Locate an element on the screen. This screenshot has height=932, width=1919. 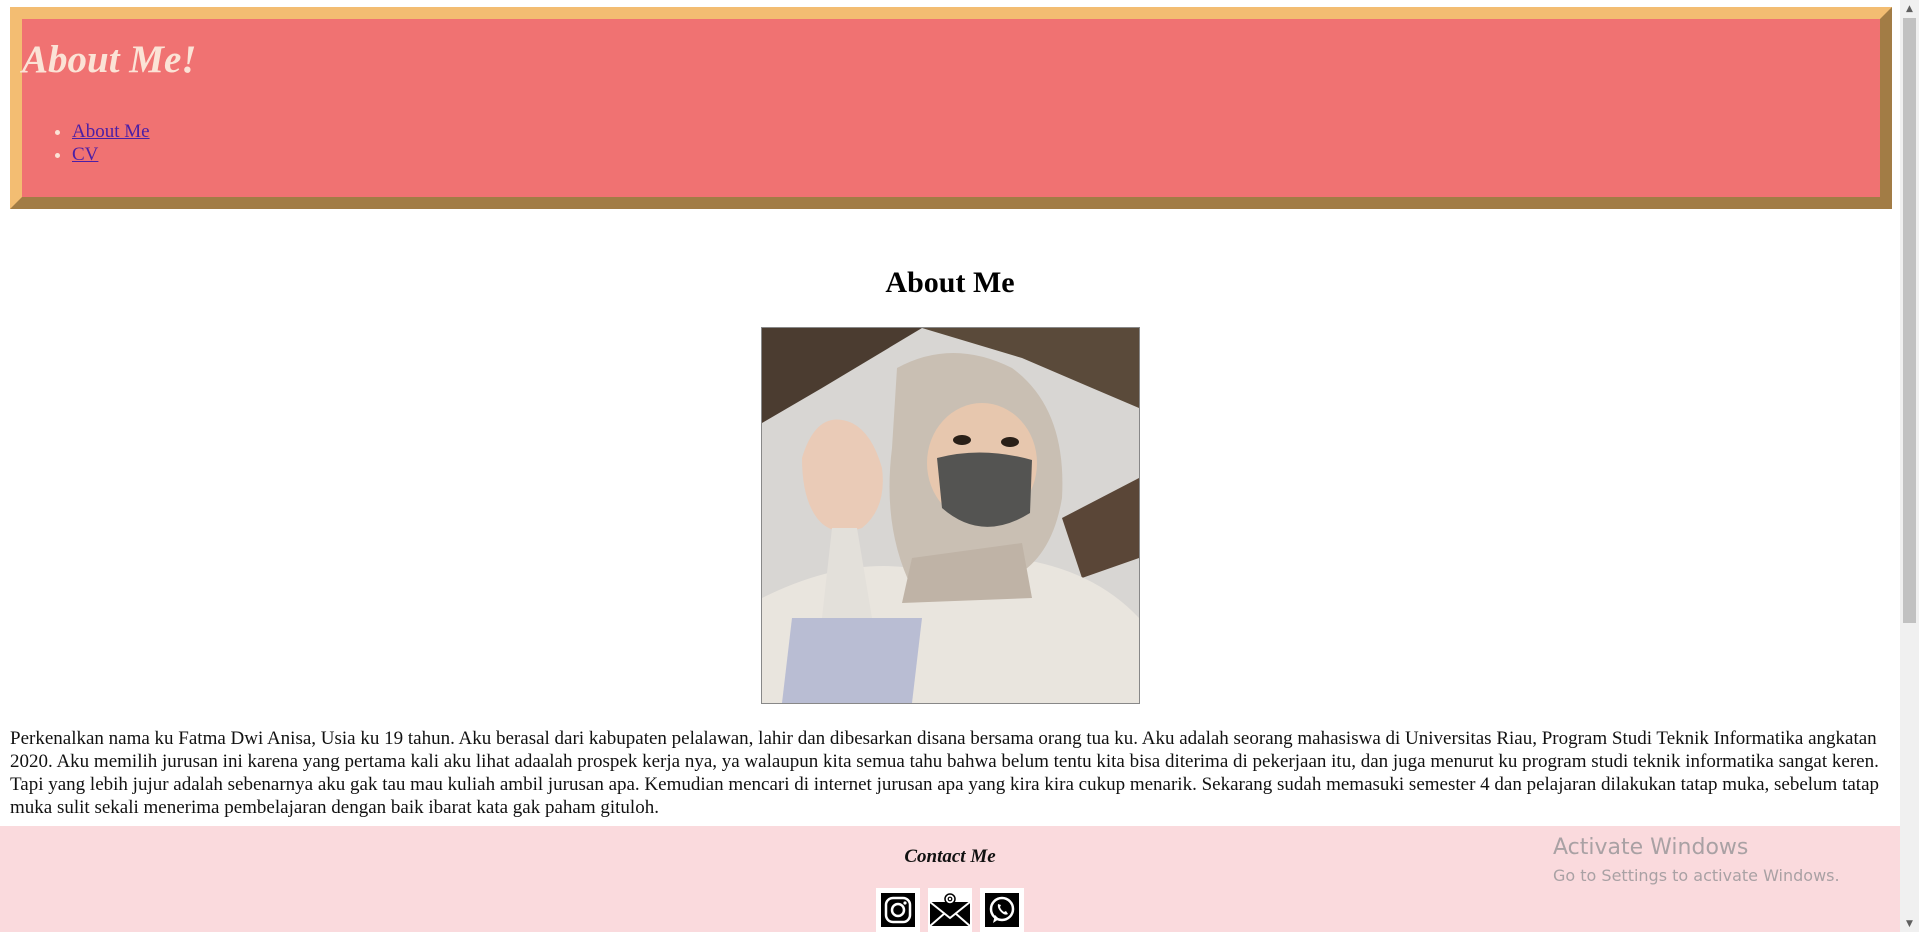
nav-list: About Me CV is located at coordinates (86, 143).